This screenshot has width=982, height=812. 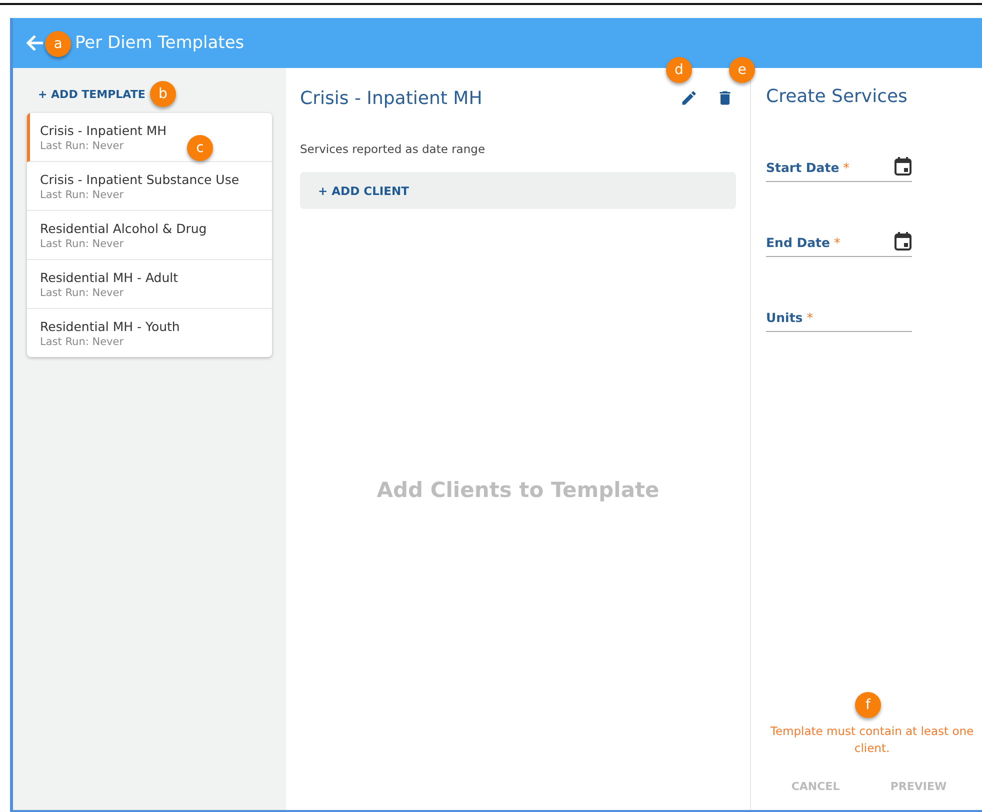 I want to click on template-title: Crisis - Inpatient MH, so click(x=392, y=98).